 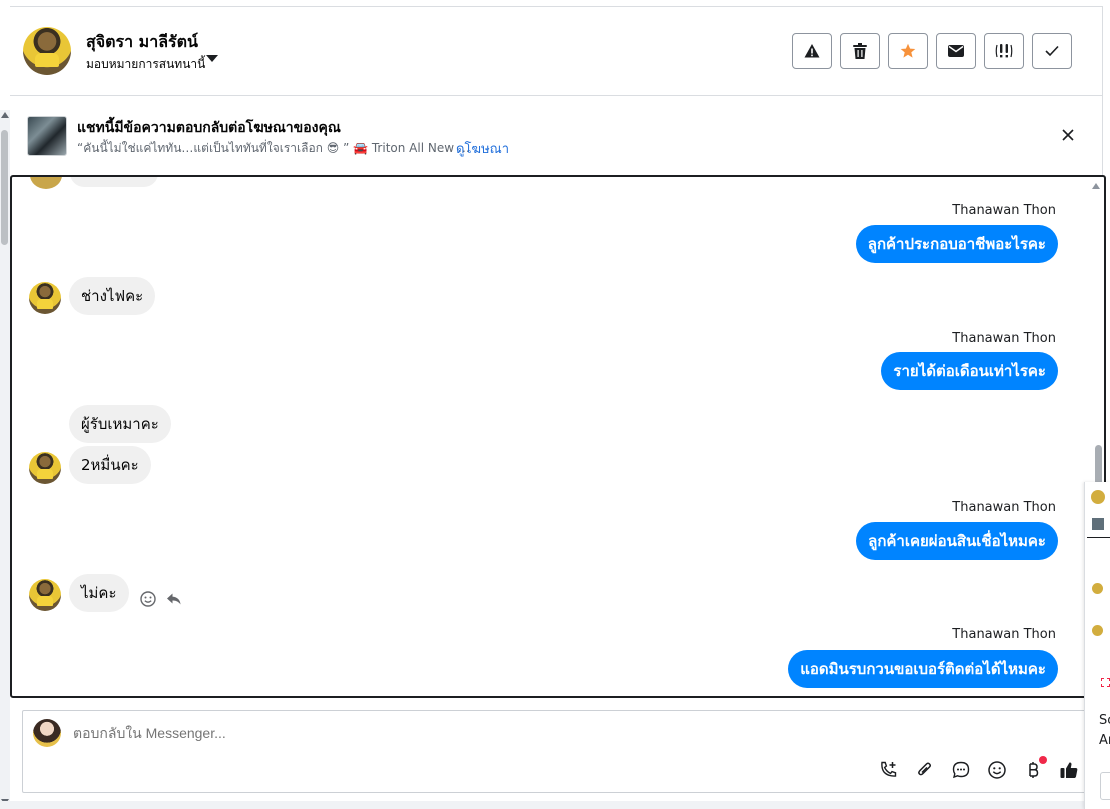 I want to click on close-icon, so click(x=1068, y=135).